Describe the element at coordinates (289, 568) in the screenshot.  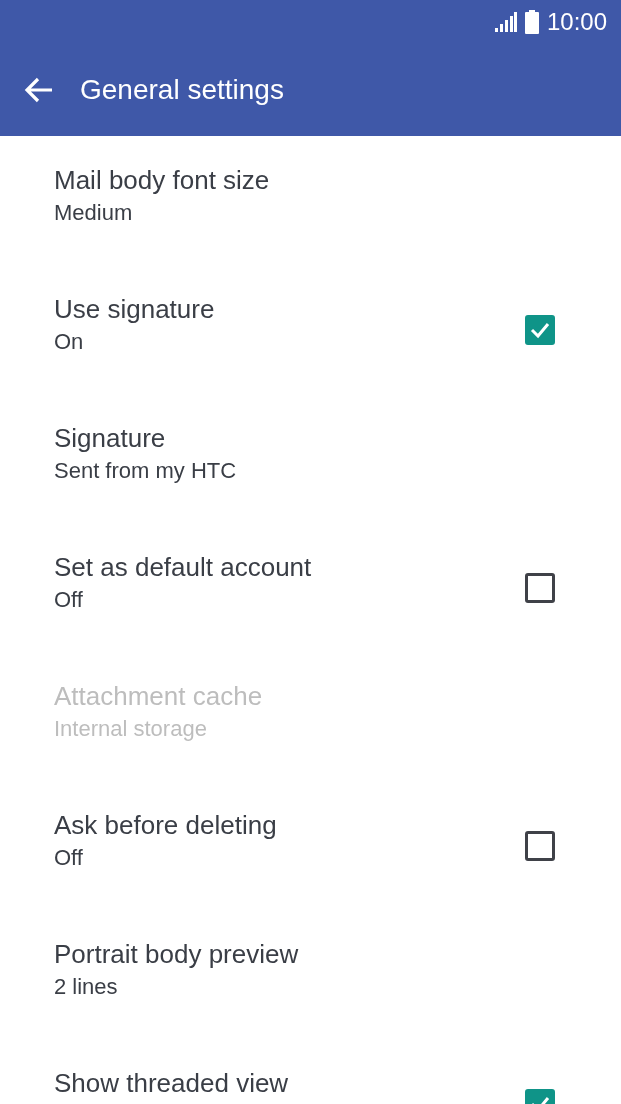
I see `setting-title: Set as default account` at that location.